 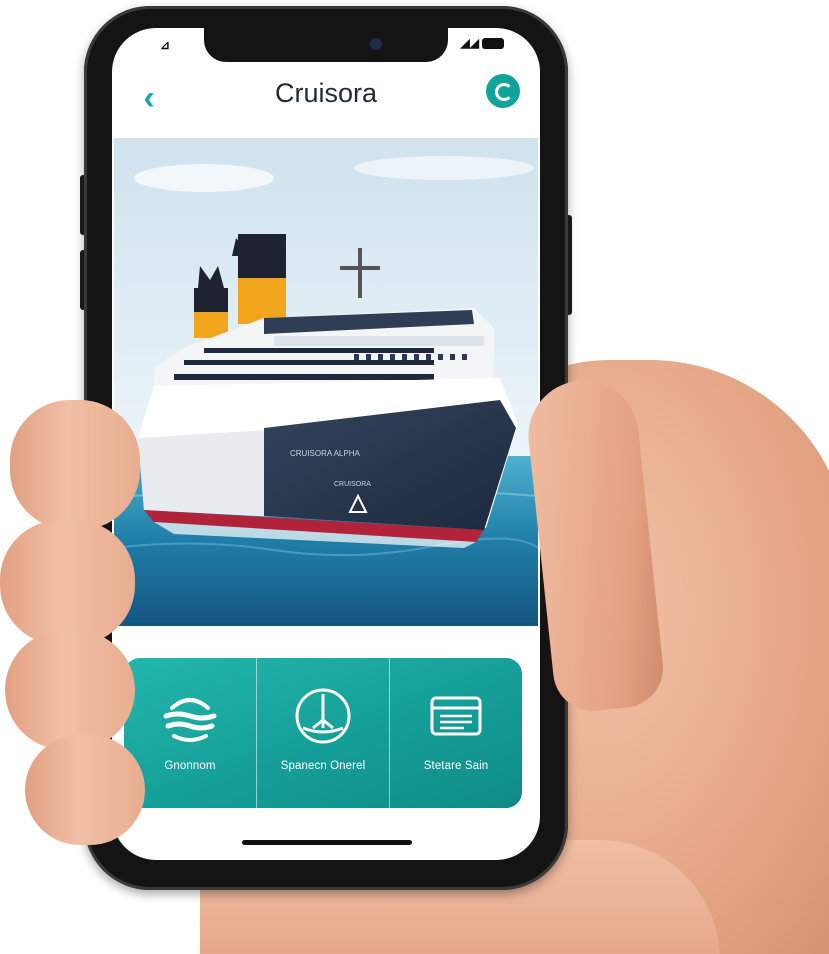 What do you see at coordinates (456, 766) in the screenshot?
I see `feature-label: Stetare Sain` at bounding box center [456, 766].